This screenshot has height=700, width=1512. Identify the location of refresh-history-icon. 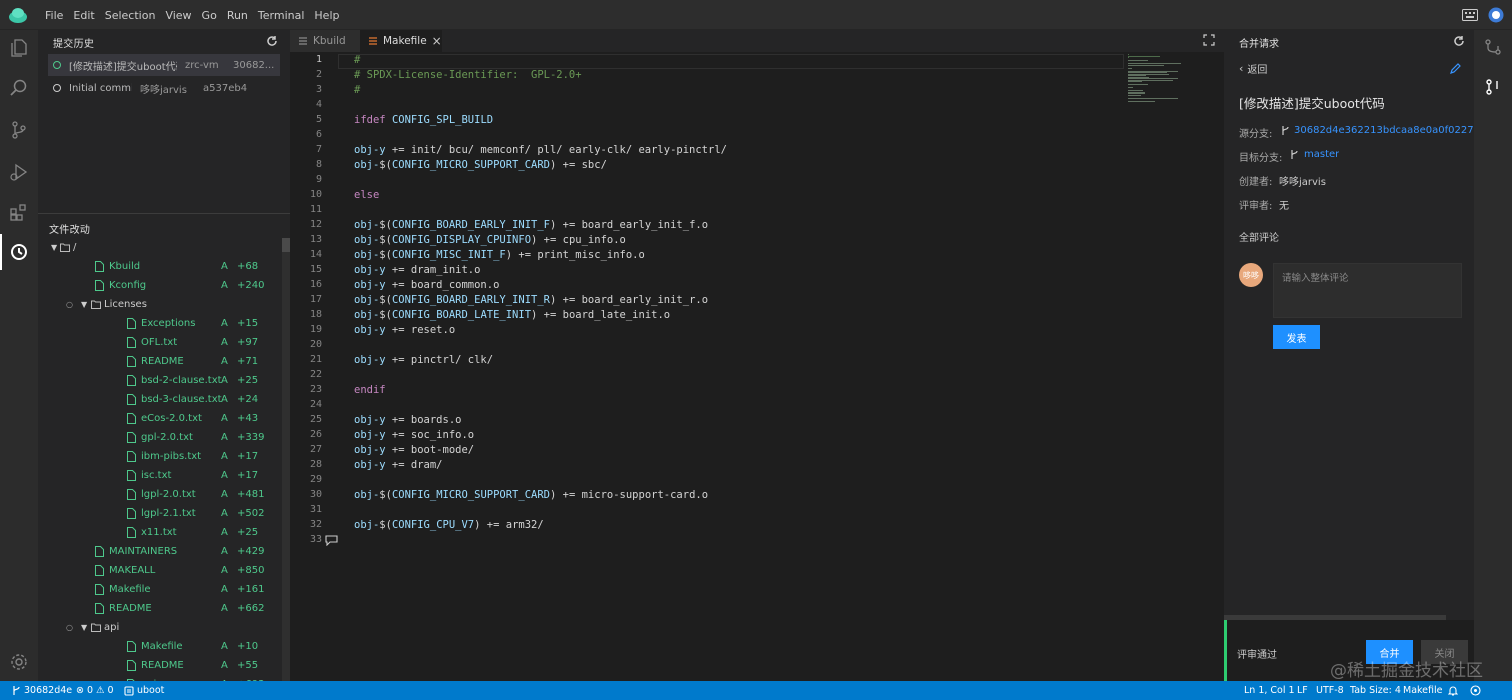
(272, 41).